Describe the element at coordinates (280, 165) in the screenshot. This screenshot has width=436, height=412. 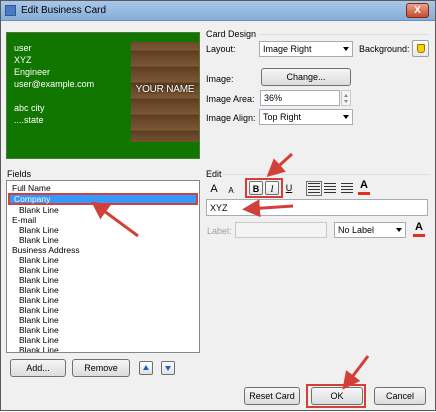
I see `arrow-to-bold-italic` at that location.